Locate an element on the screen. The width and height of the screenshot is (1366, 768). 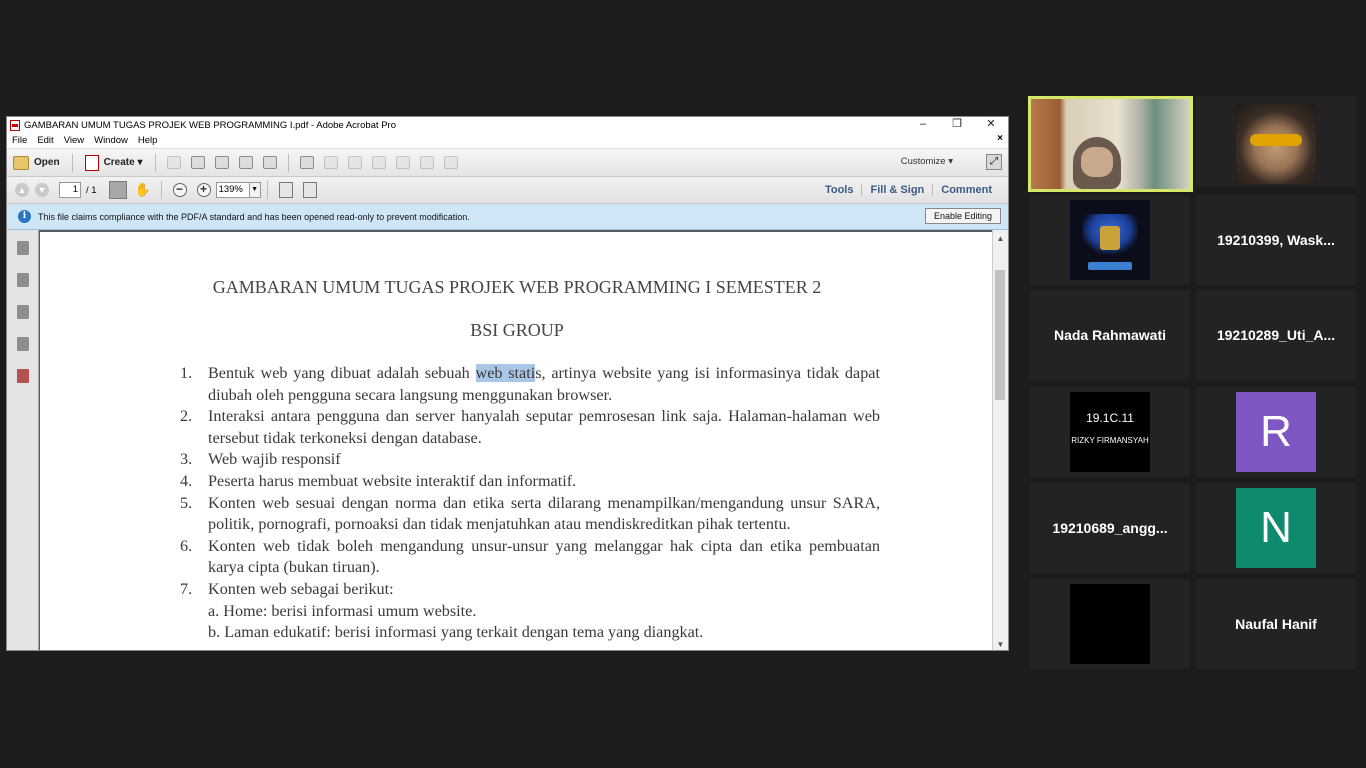
main-toolbar: Open Create ▾ Customize ▾ ⤢ is located at coordinates (507, 163).